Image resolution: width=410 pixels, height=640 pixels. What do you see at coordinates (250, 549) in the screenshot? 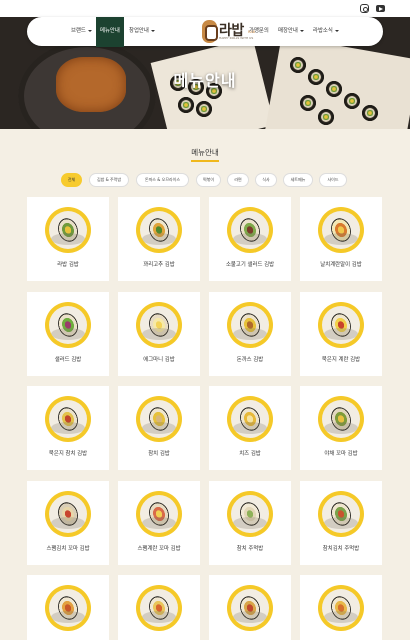
I see `menu-name: 참치 주먹밥` at bounding box center [250, 549].